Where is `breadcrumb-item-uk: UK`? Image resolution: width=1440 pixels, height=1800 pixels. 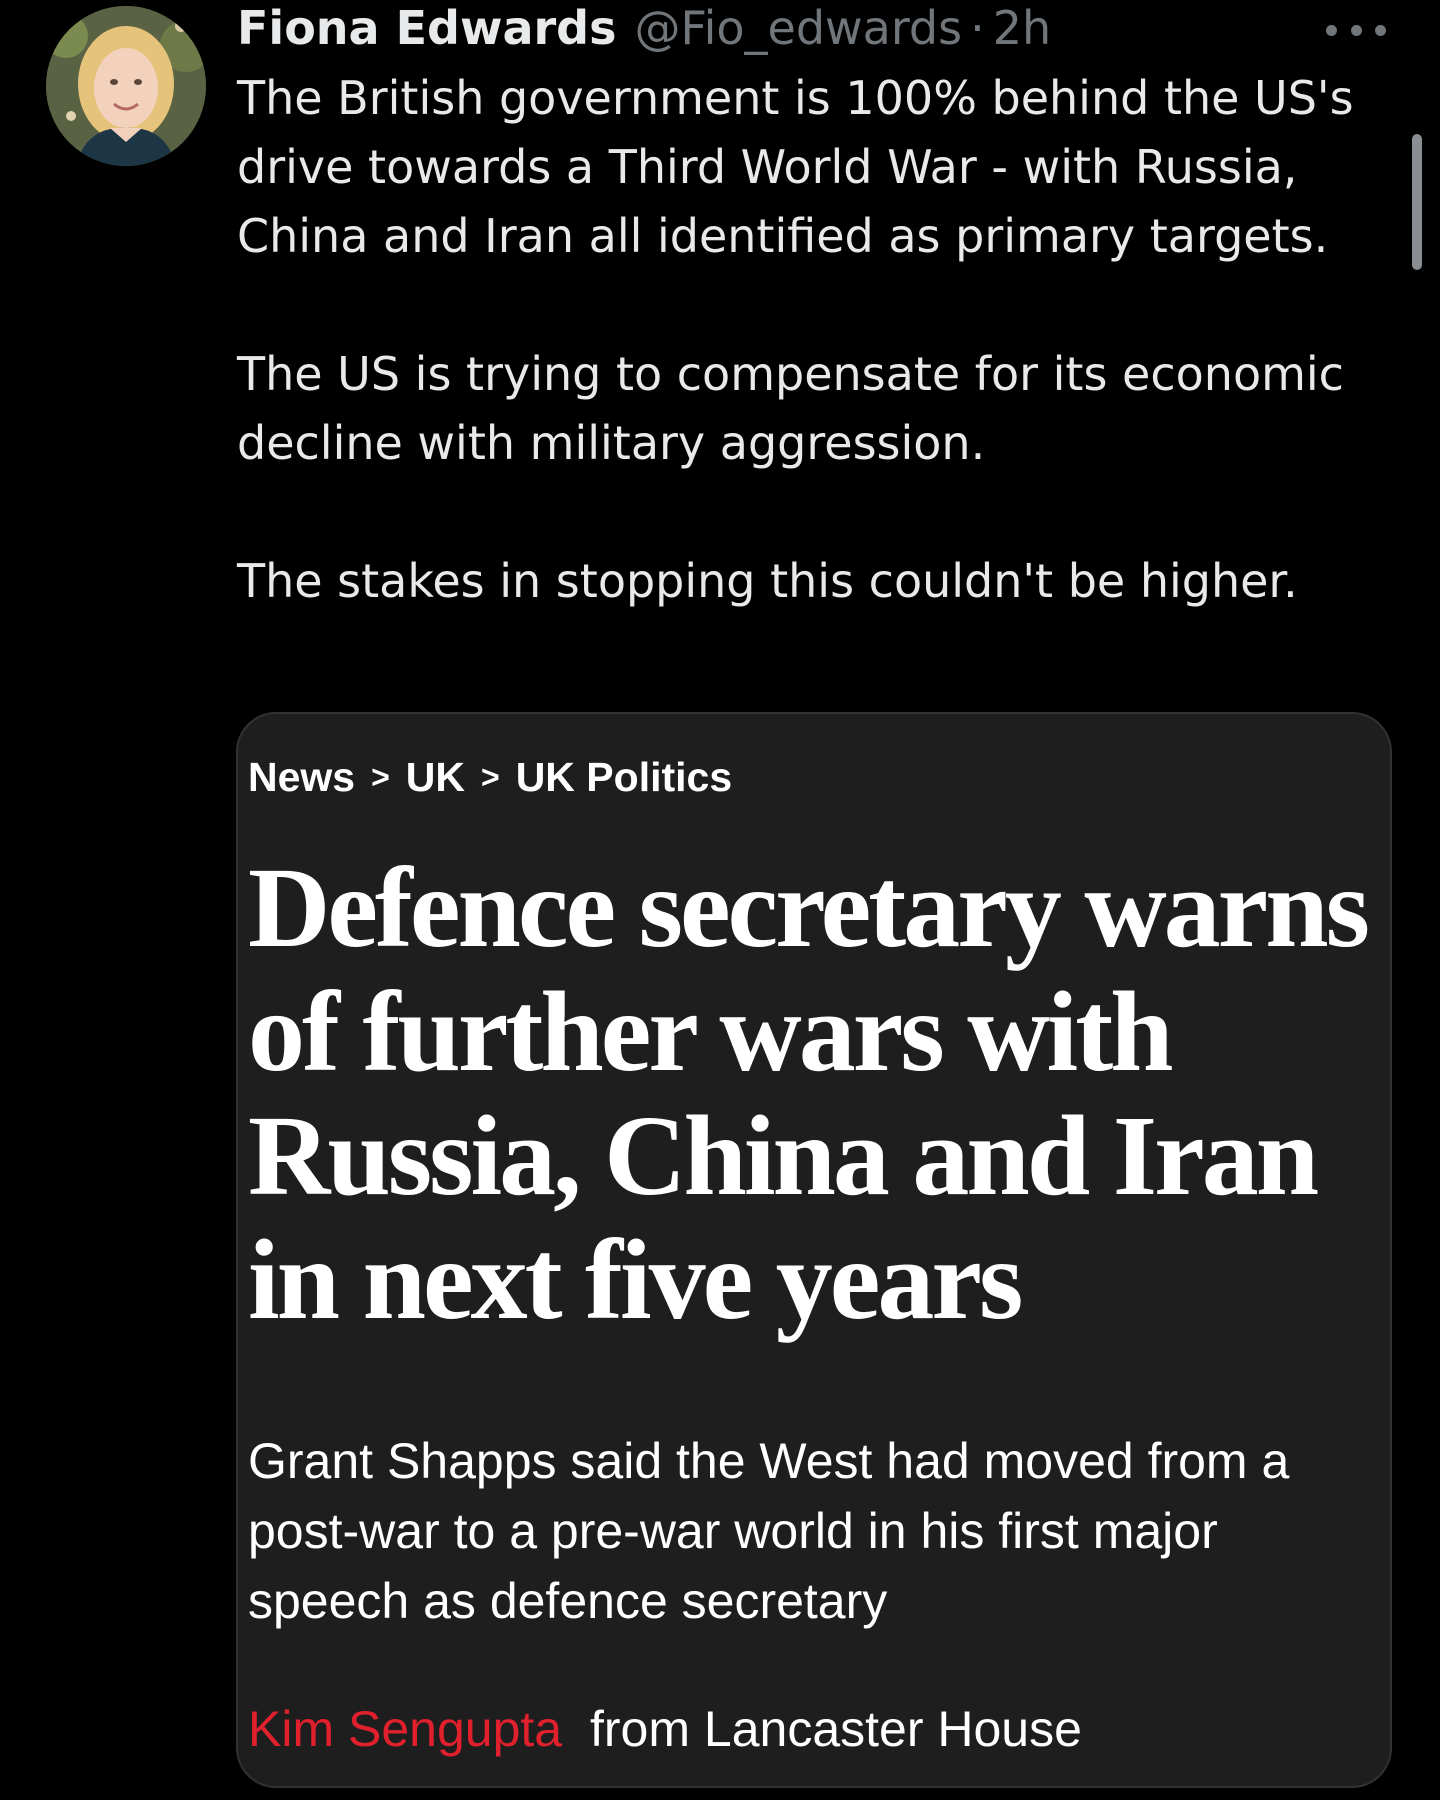 breadcrumb-item-uk: UK is located at coordinates (435, 777).